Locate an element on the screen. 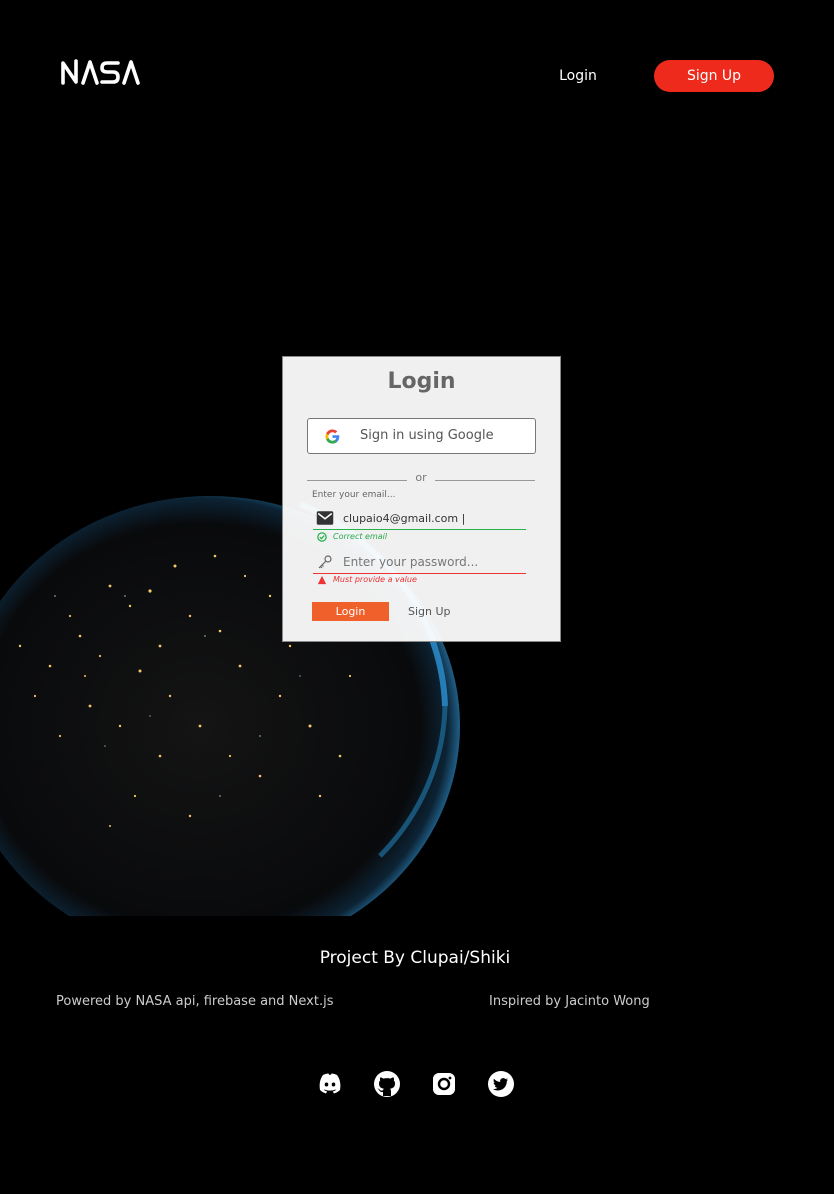  email-input is located at coordinates (433, 518).